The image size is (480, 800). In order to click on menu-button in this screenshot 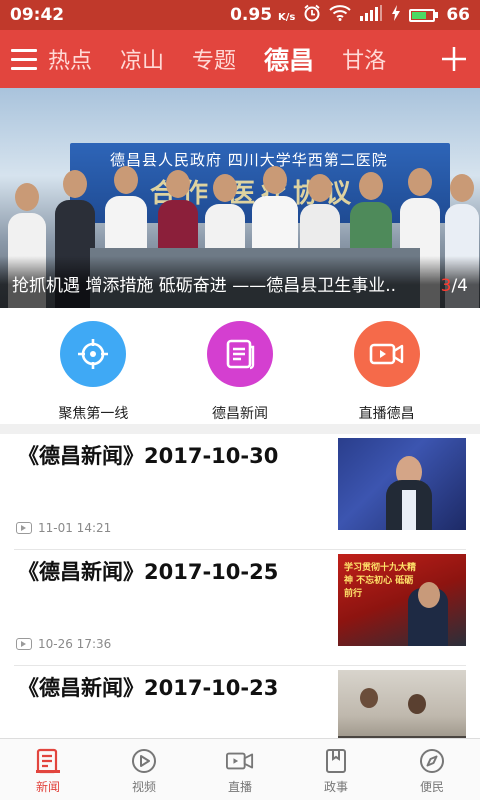, I will do `click(24, 59)`.